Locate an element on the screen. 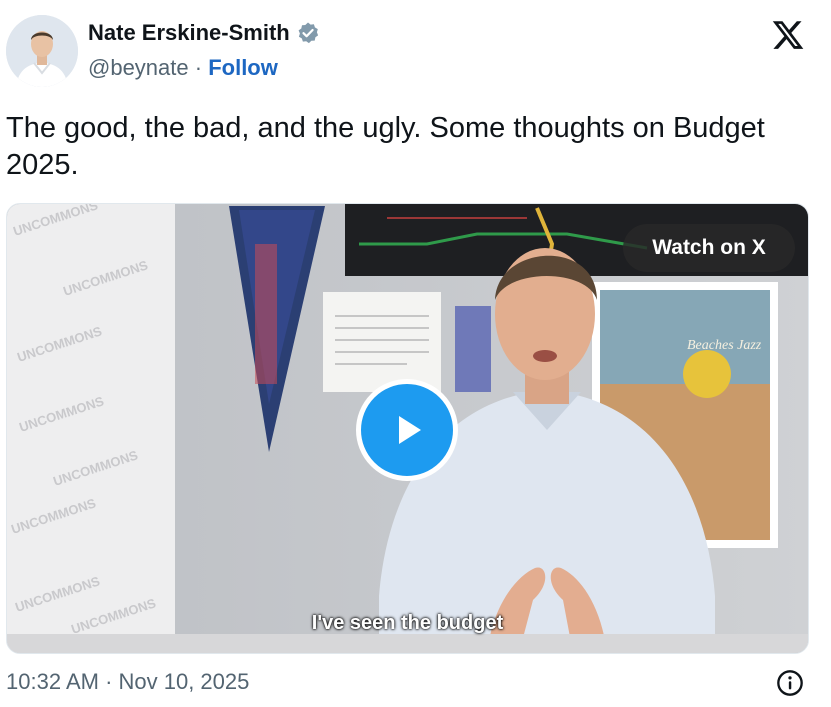  author-handle: @beynate is located at coordinates (138, 67).